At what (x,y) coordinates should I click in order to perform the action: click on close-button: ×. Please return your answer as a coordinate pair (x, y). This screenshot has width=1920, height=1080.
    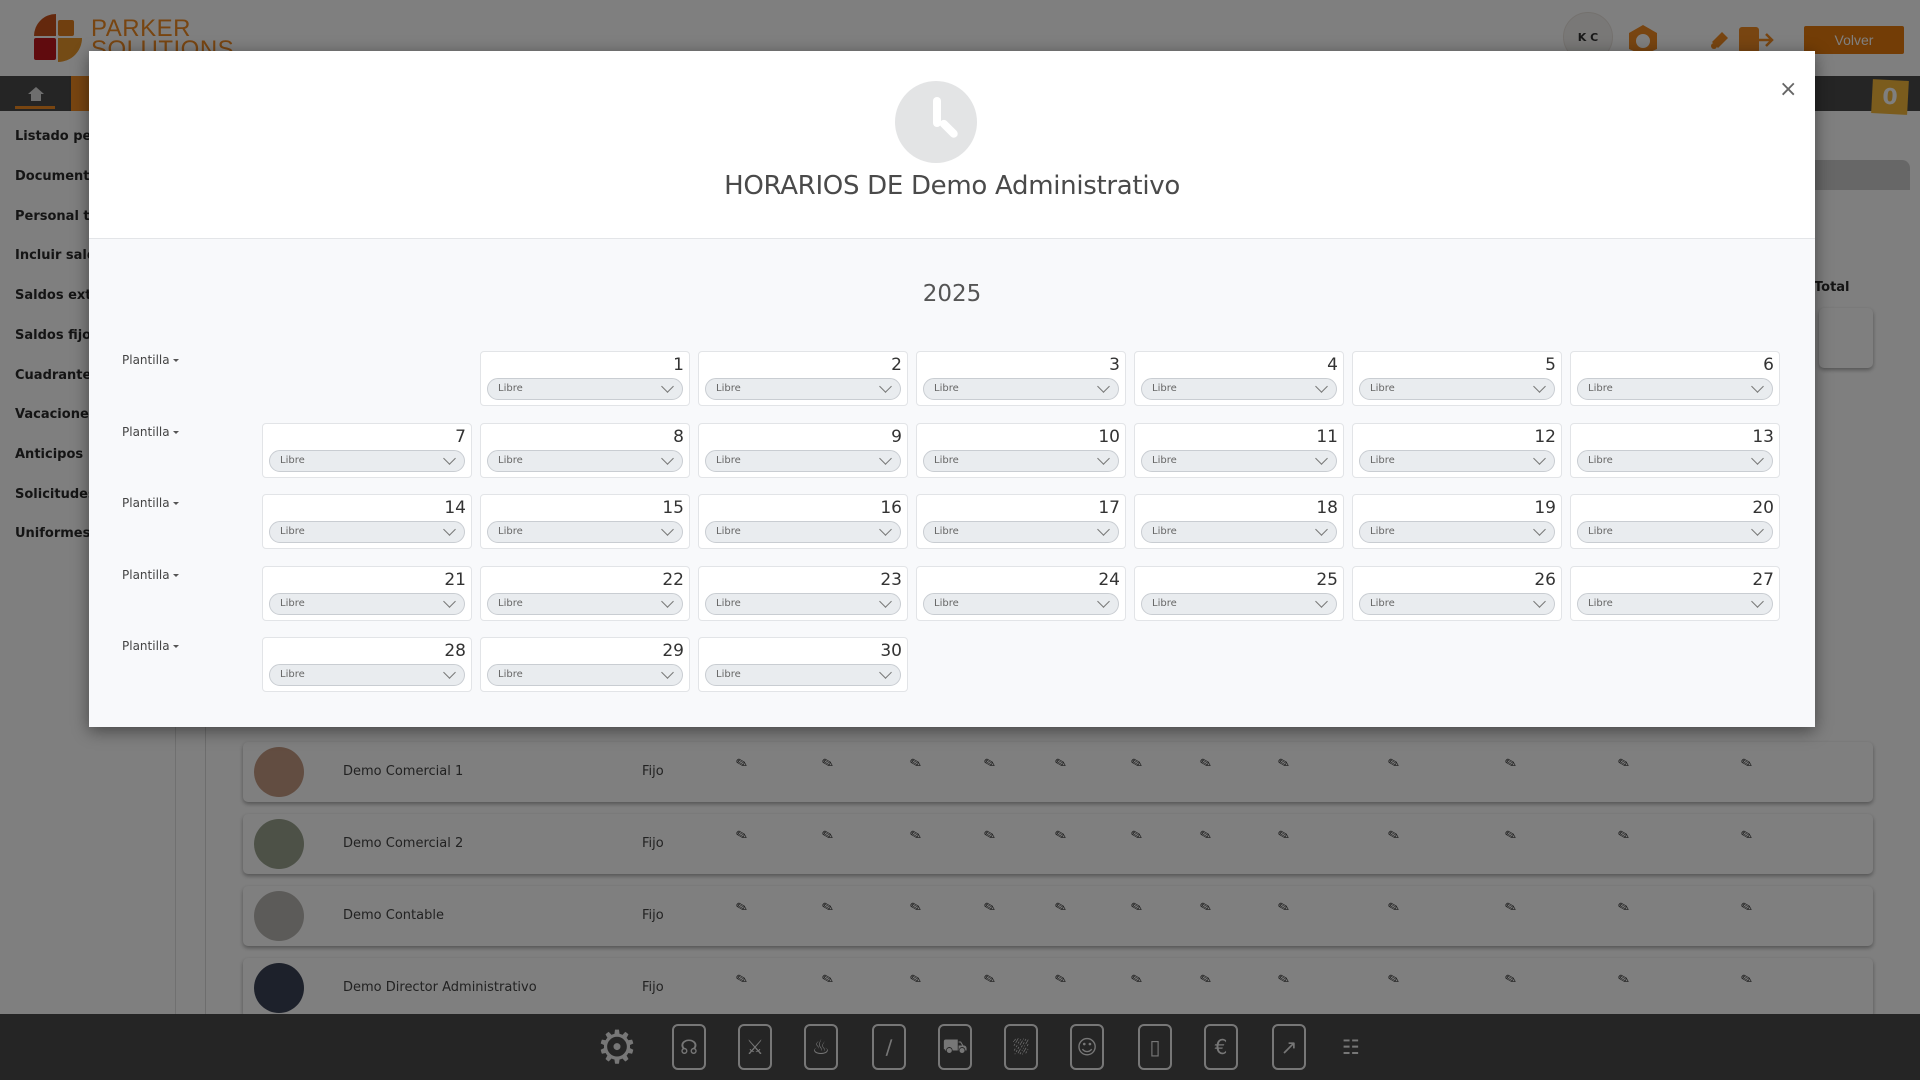
    Looking at the image, I should click on (1788, 90).